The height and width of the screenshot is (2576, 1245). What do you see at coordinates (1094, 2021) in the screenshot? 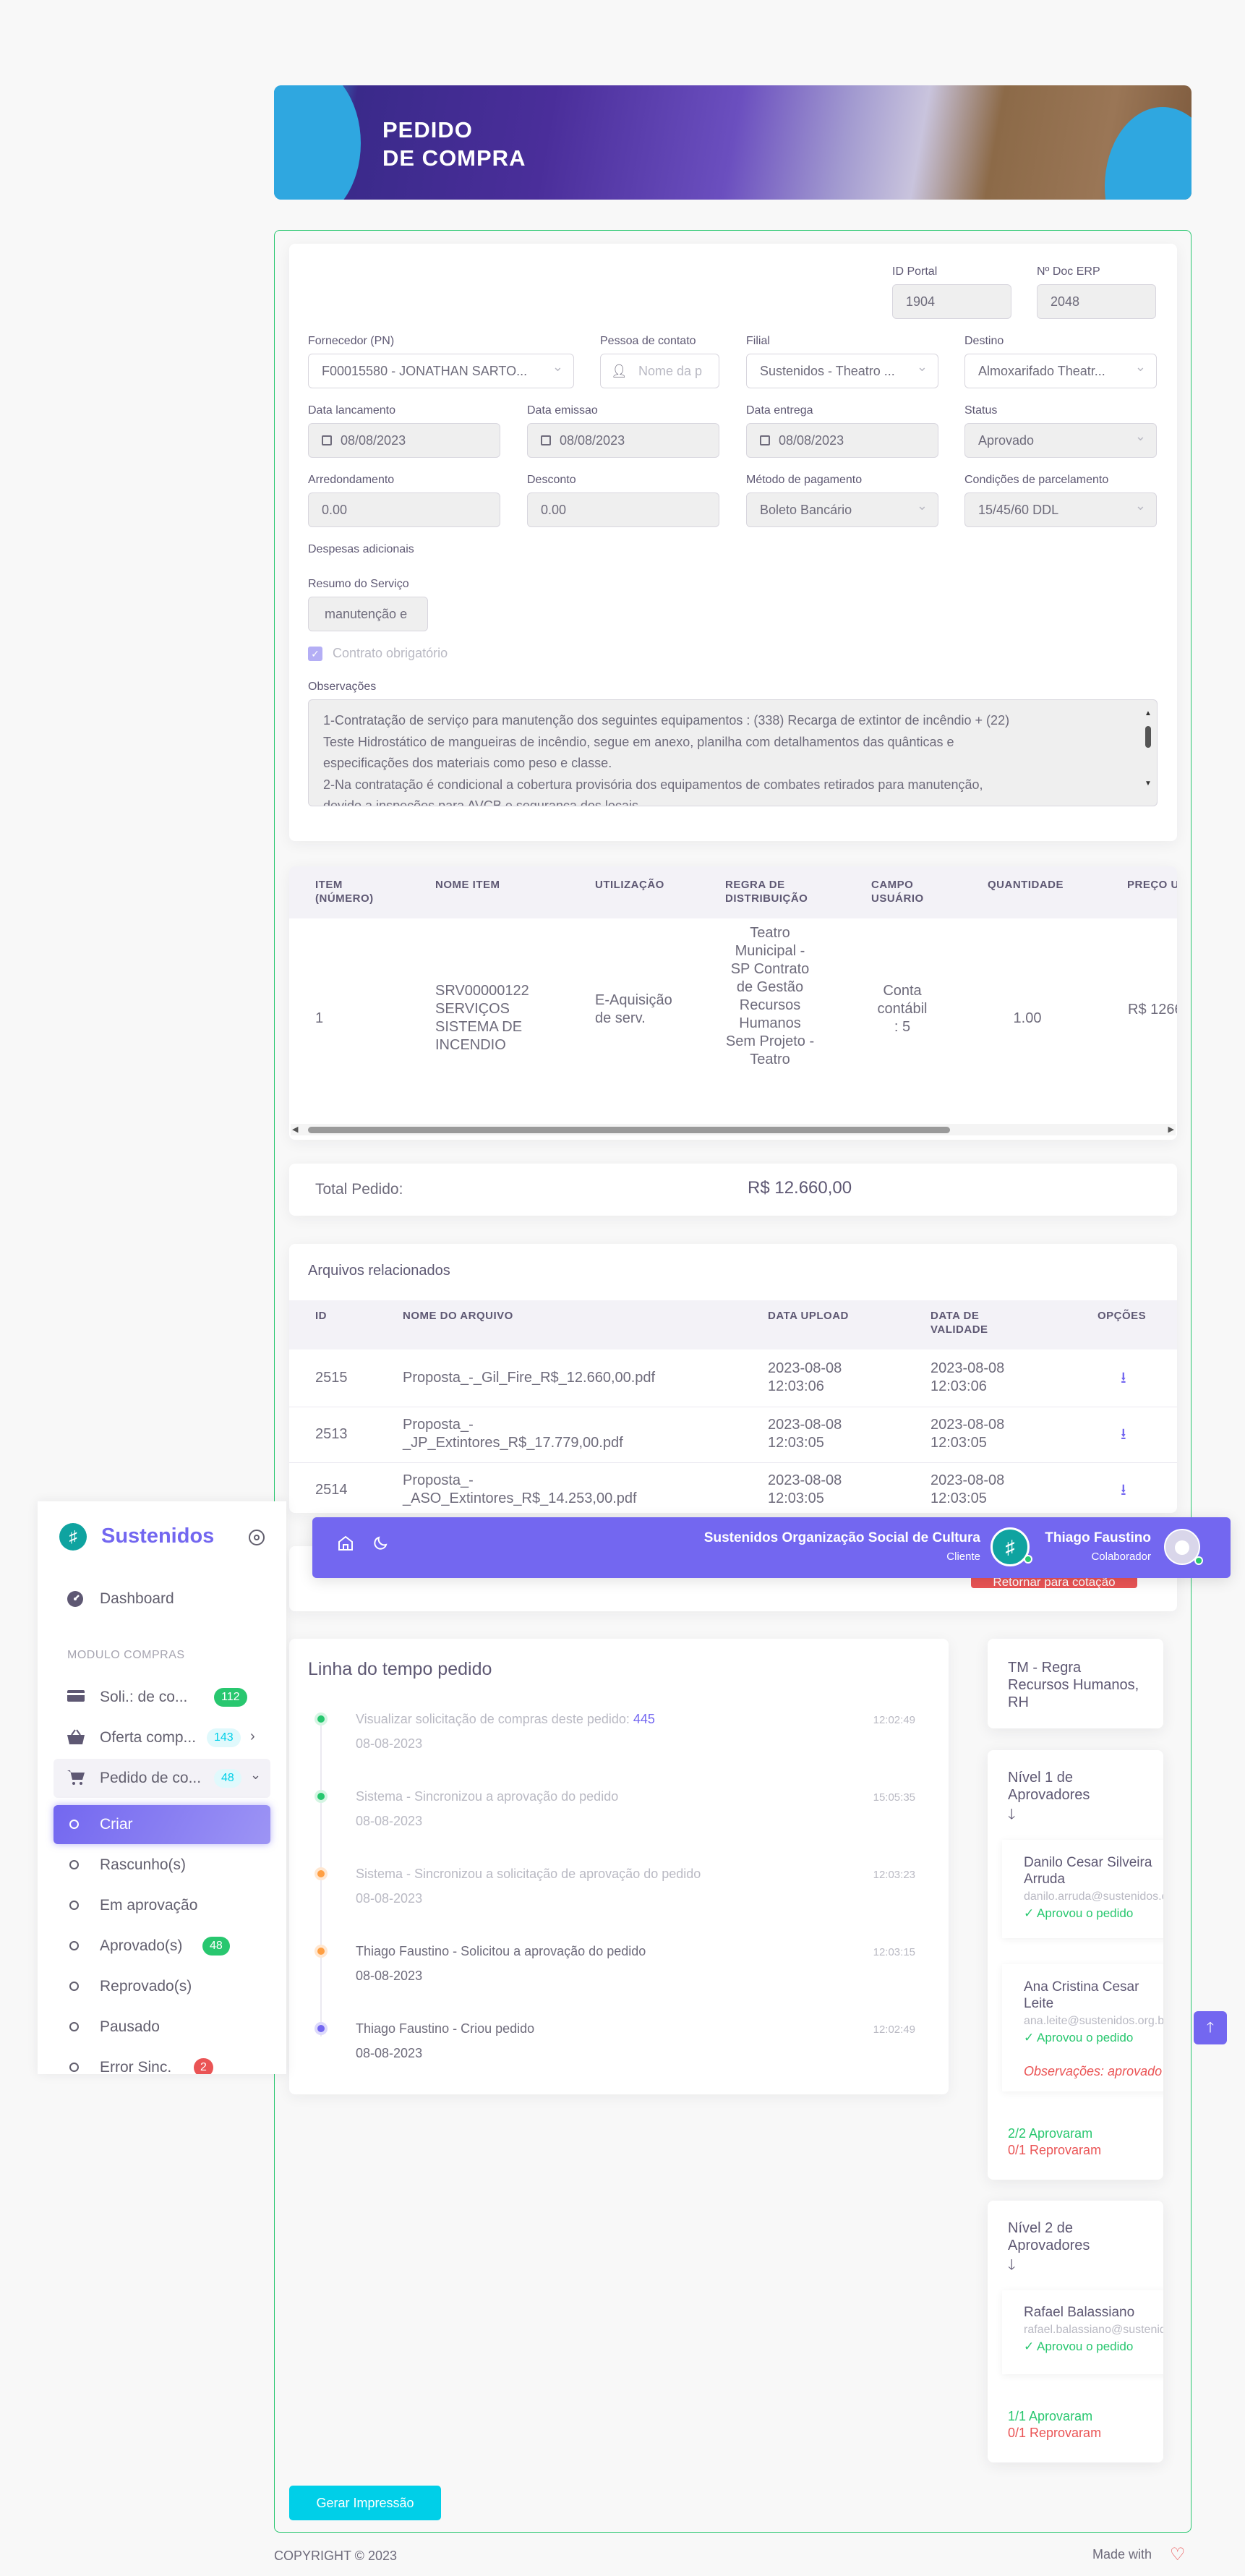
I see `approver-email: ana.leite@sustenidos.org.br` at bounding box center [1094, 2021].